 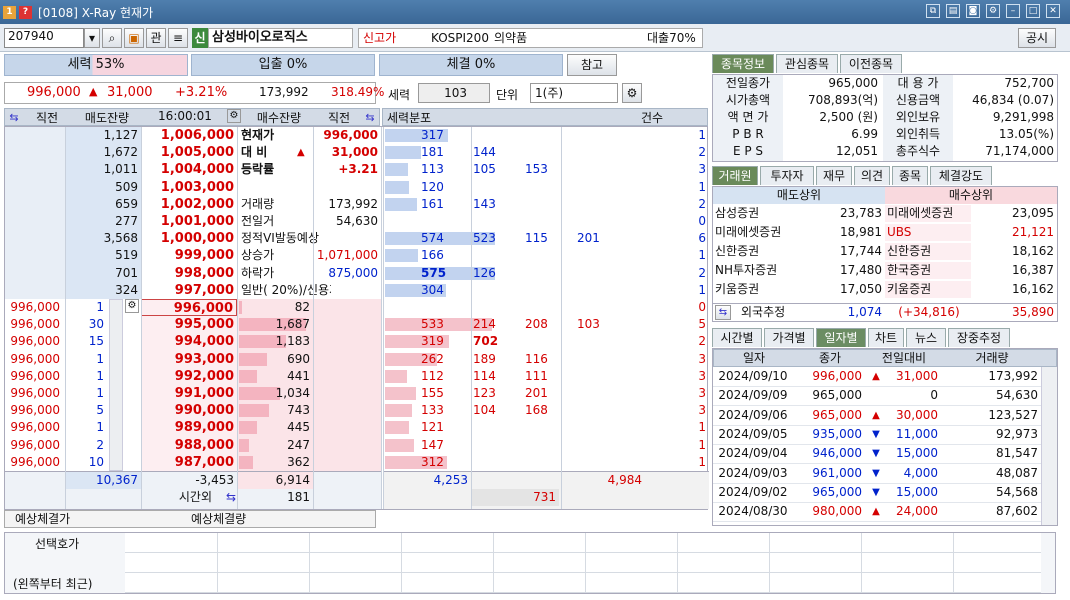 I want to click on minimize-icon: –, so click(x=1013, y=11).